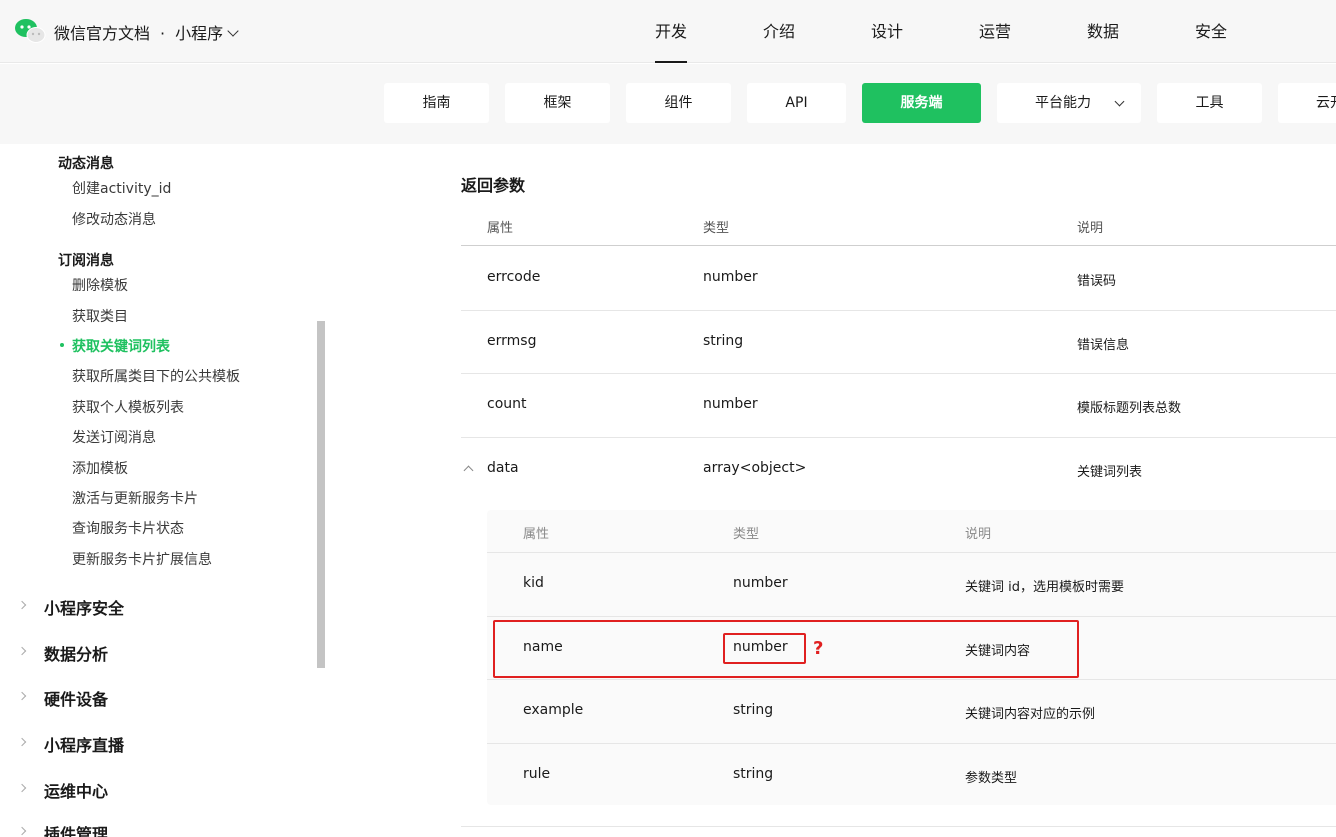 This screenshot has width=1336, height=837. Describe the element at coordinates (128, 528) in the screenshot. I see `sidebar-item: 查询服务卡片状态` at that location.